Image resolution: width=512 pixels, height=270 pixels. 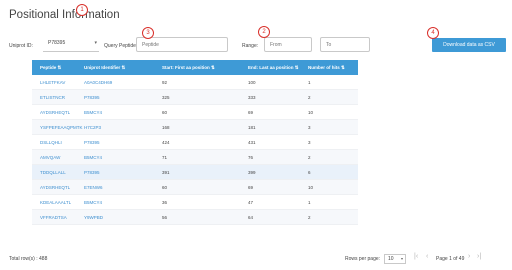 What do you see at coordinates (121, 68) in the screenshot?
I see `header-uniprot-identifier: Uniprot Identifier ⇅` at bounding box center [121, 68].